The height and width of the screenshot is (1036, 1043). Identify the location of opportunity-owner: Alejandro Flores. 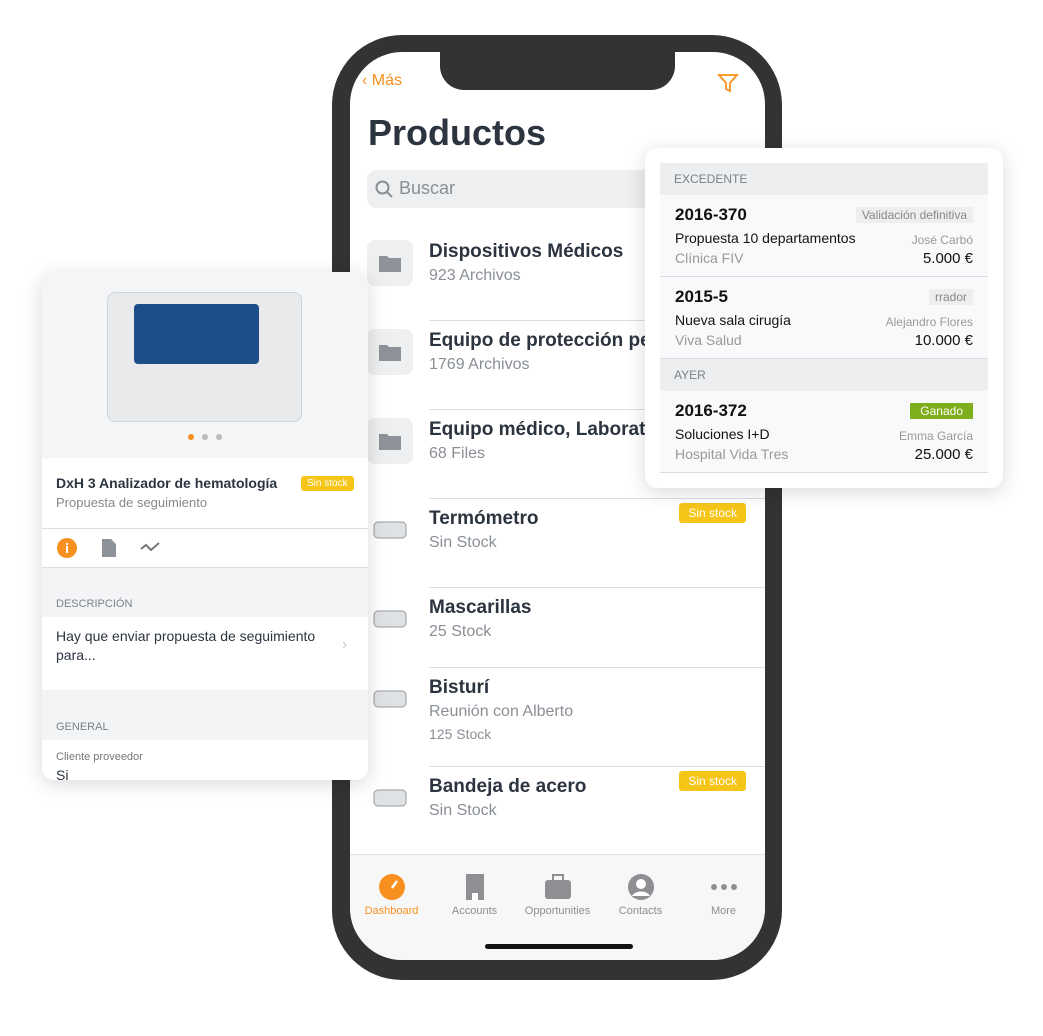
(929, 322).